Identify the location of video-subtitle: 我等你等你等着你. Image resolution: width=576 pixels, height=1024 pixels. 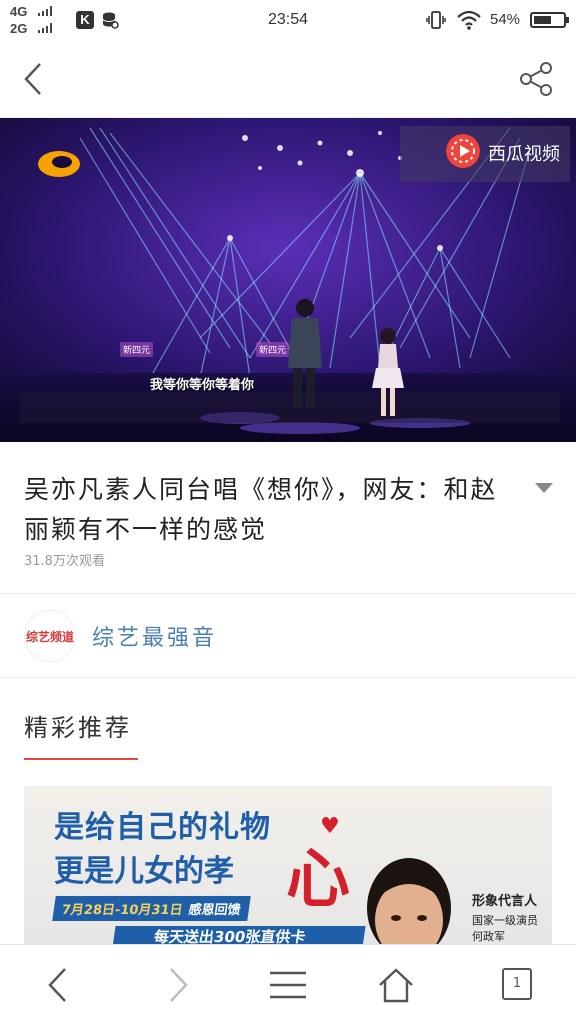
(202, 385).